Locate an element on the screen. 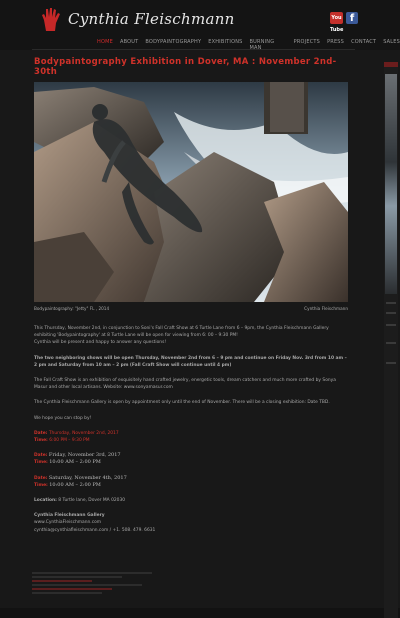  time-value: 6:00 PM – 9:30 PM is located at coordinates (69, 441).